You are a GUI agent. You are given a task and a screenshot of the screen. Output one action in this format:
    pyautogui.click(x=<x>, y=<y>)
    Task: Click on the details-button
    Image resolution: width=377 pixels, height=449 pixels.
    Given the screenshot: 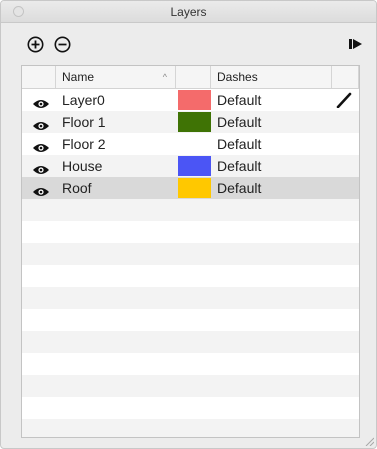 What is the action you would take?
    pyautogui.click(x=356, y=44)
    